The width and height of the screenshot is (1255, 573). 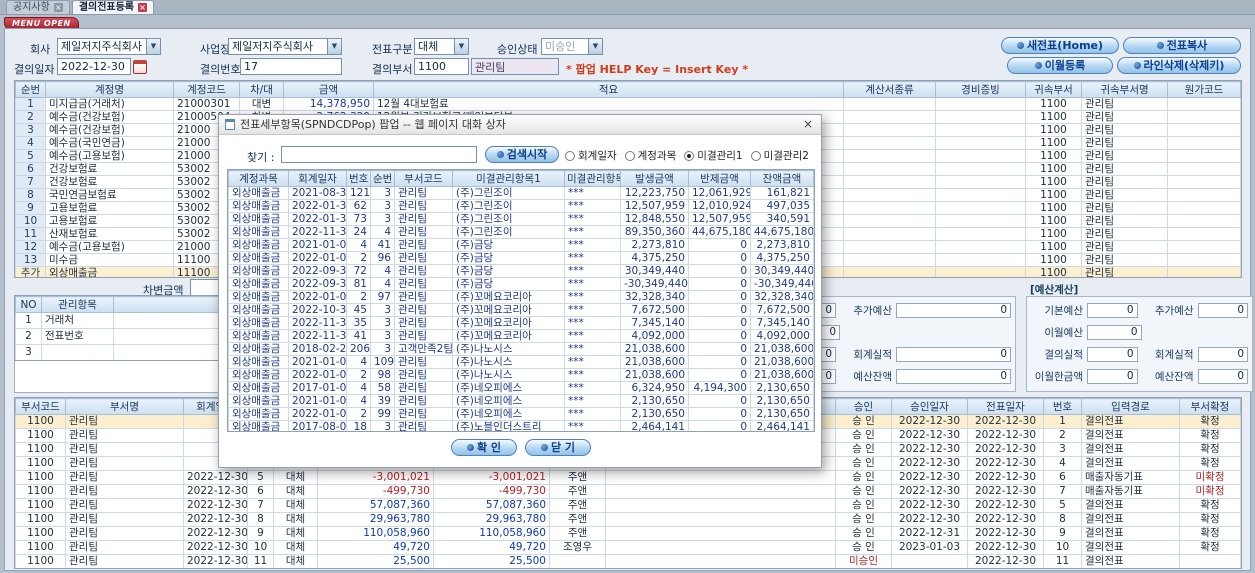 I want to click on radio-option: 미결관리1, so click(x=713, y=155).